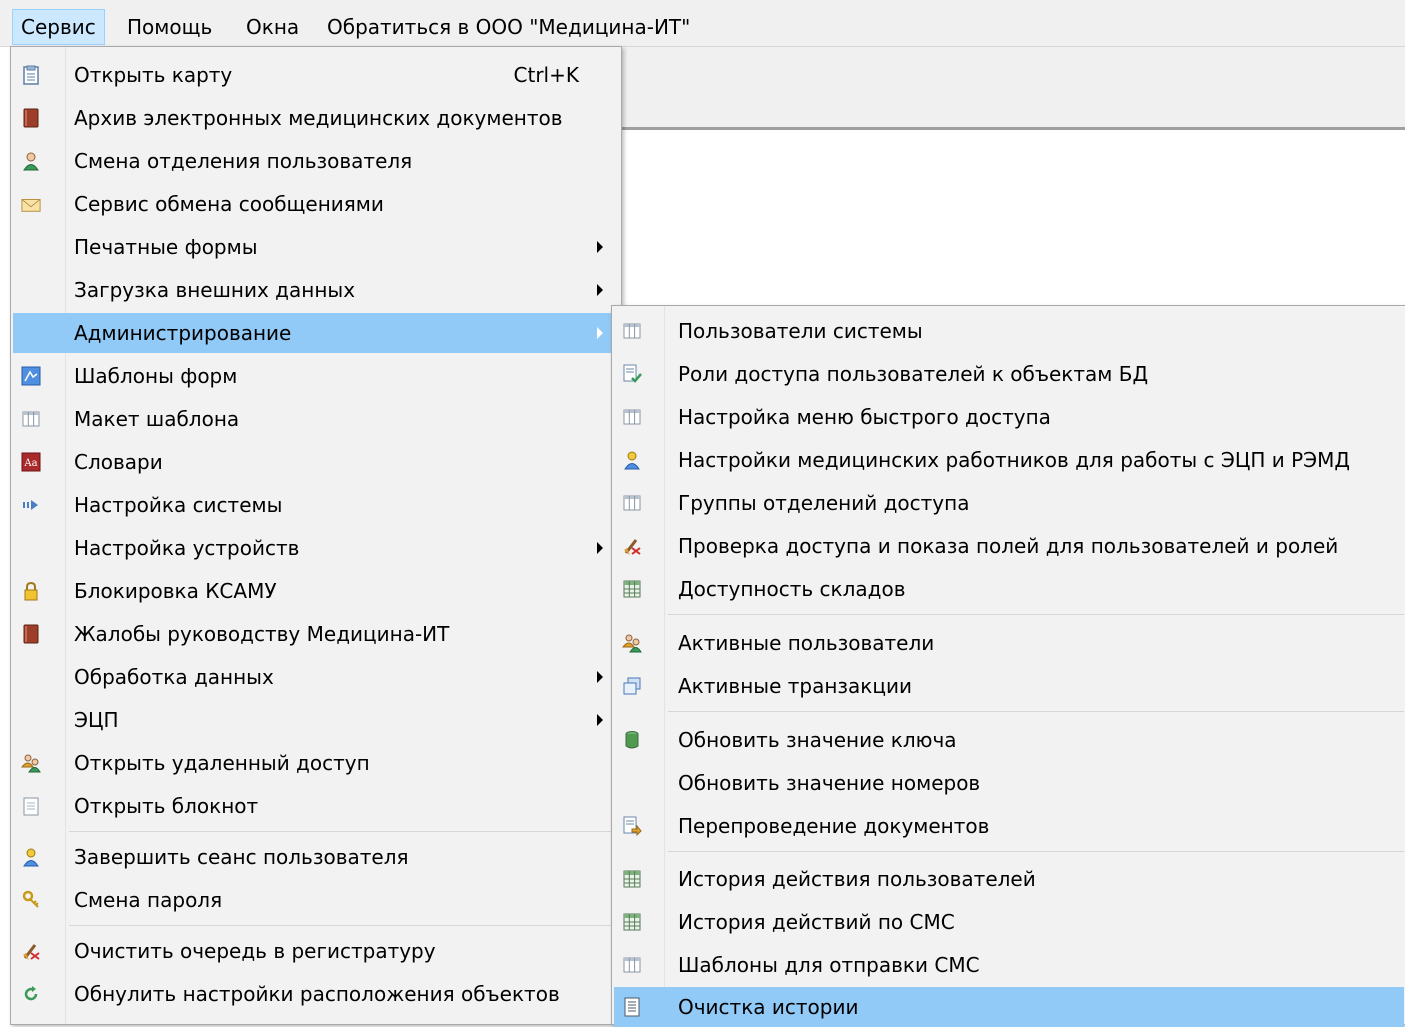 The image size is (1405, 1027). I want to click on submenu-item-active-users: Активные пользователи, so click(1009, 643).